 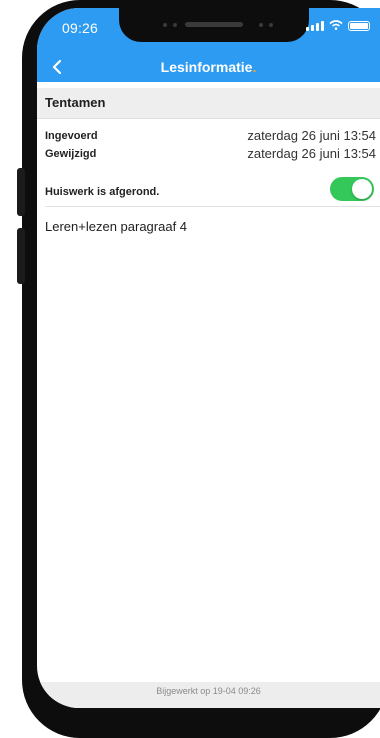 I want to click on page-title-text: Lesinformatie, so click(x=206, y=67).